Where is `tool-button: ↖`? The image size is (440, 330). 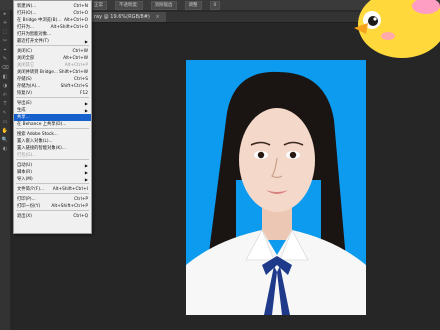
tool-button: ↖ is located at coordinates (5, 113).